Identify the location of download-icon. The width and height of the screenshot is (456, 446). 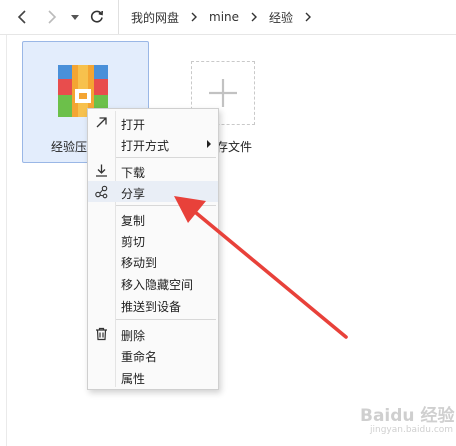
(101, 170).